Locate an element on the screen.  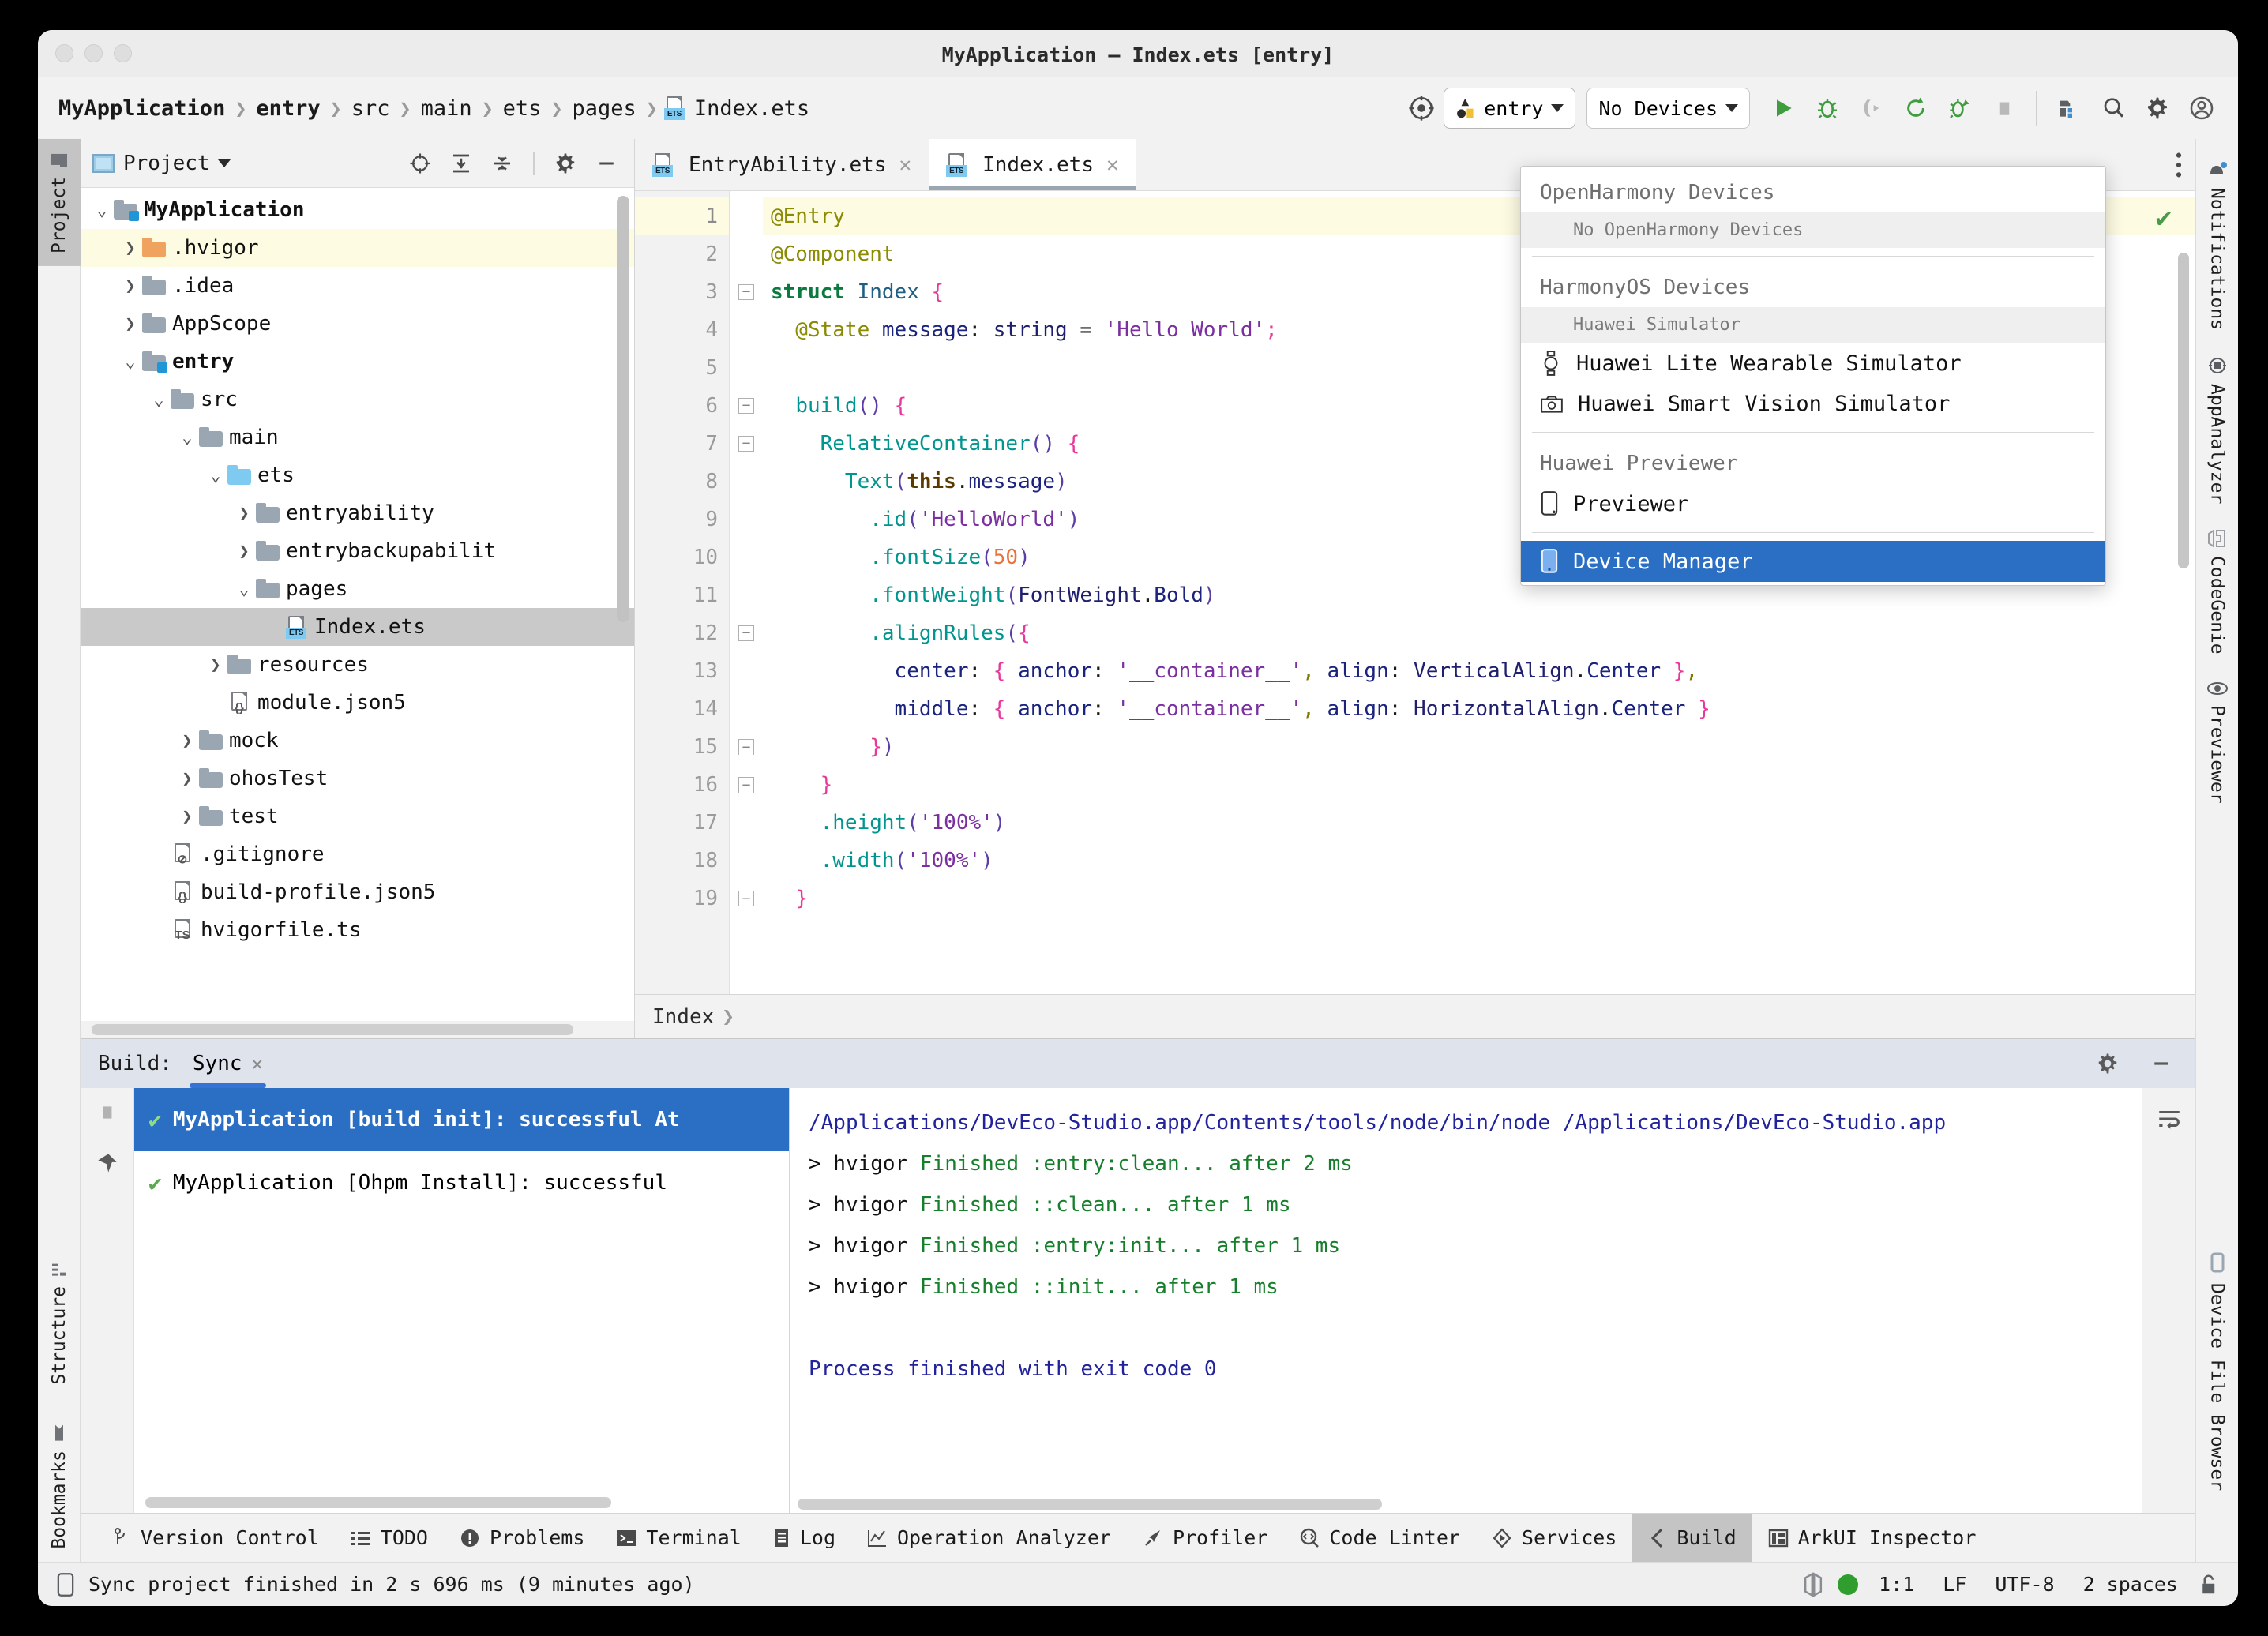
breadcrumb-file: Index.ets is located at coordinates (752, 108).